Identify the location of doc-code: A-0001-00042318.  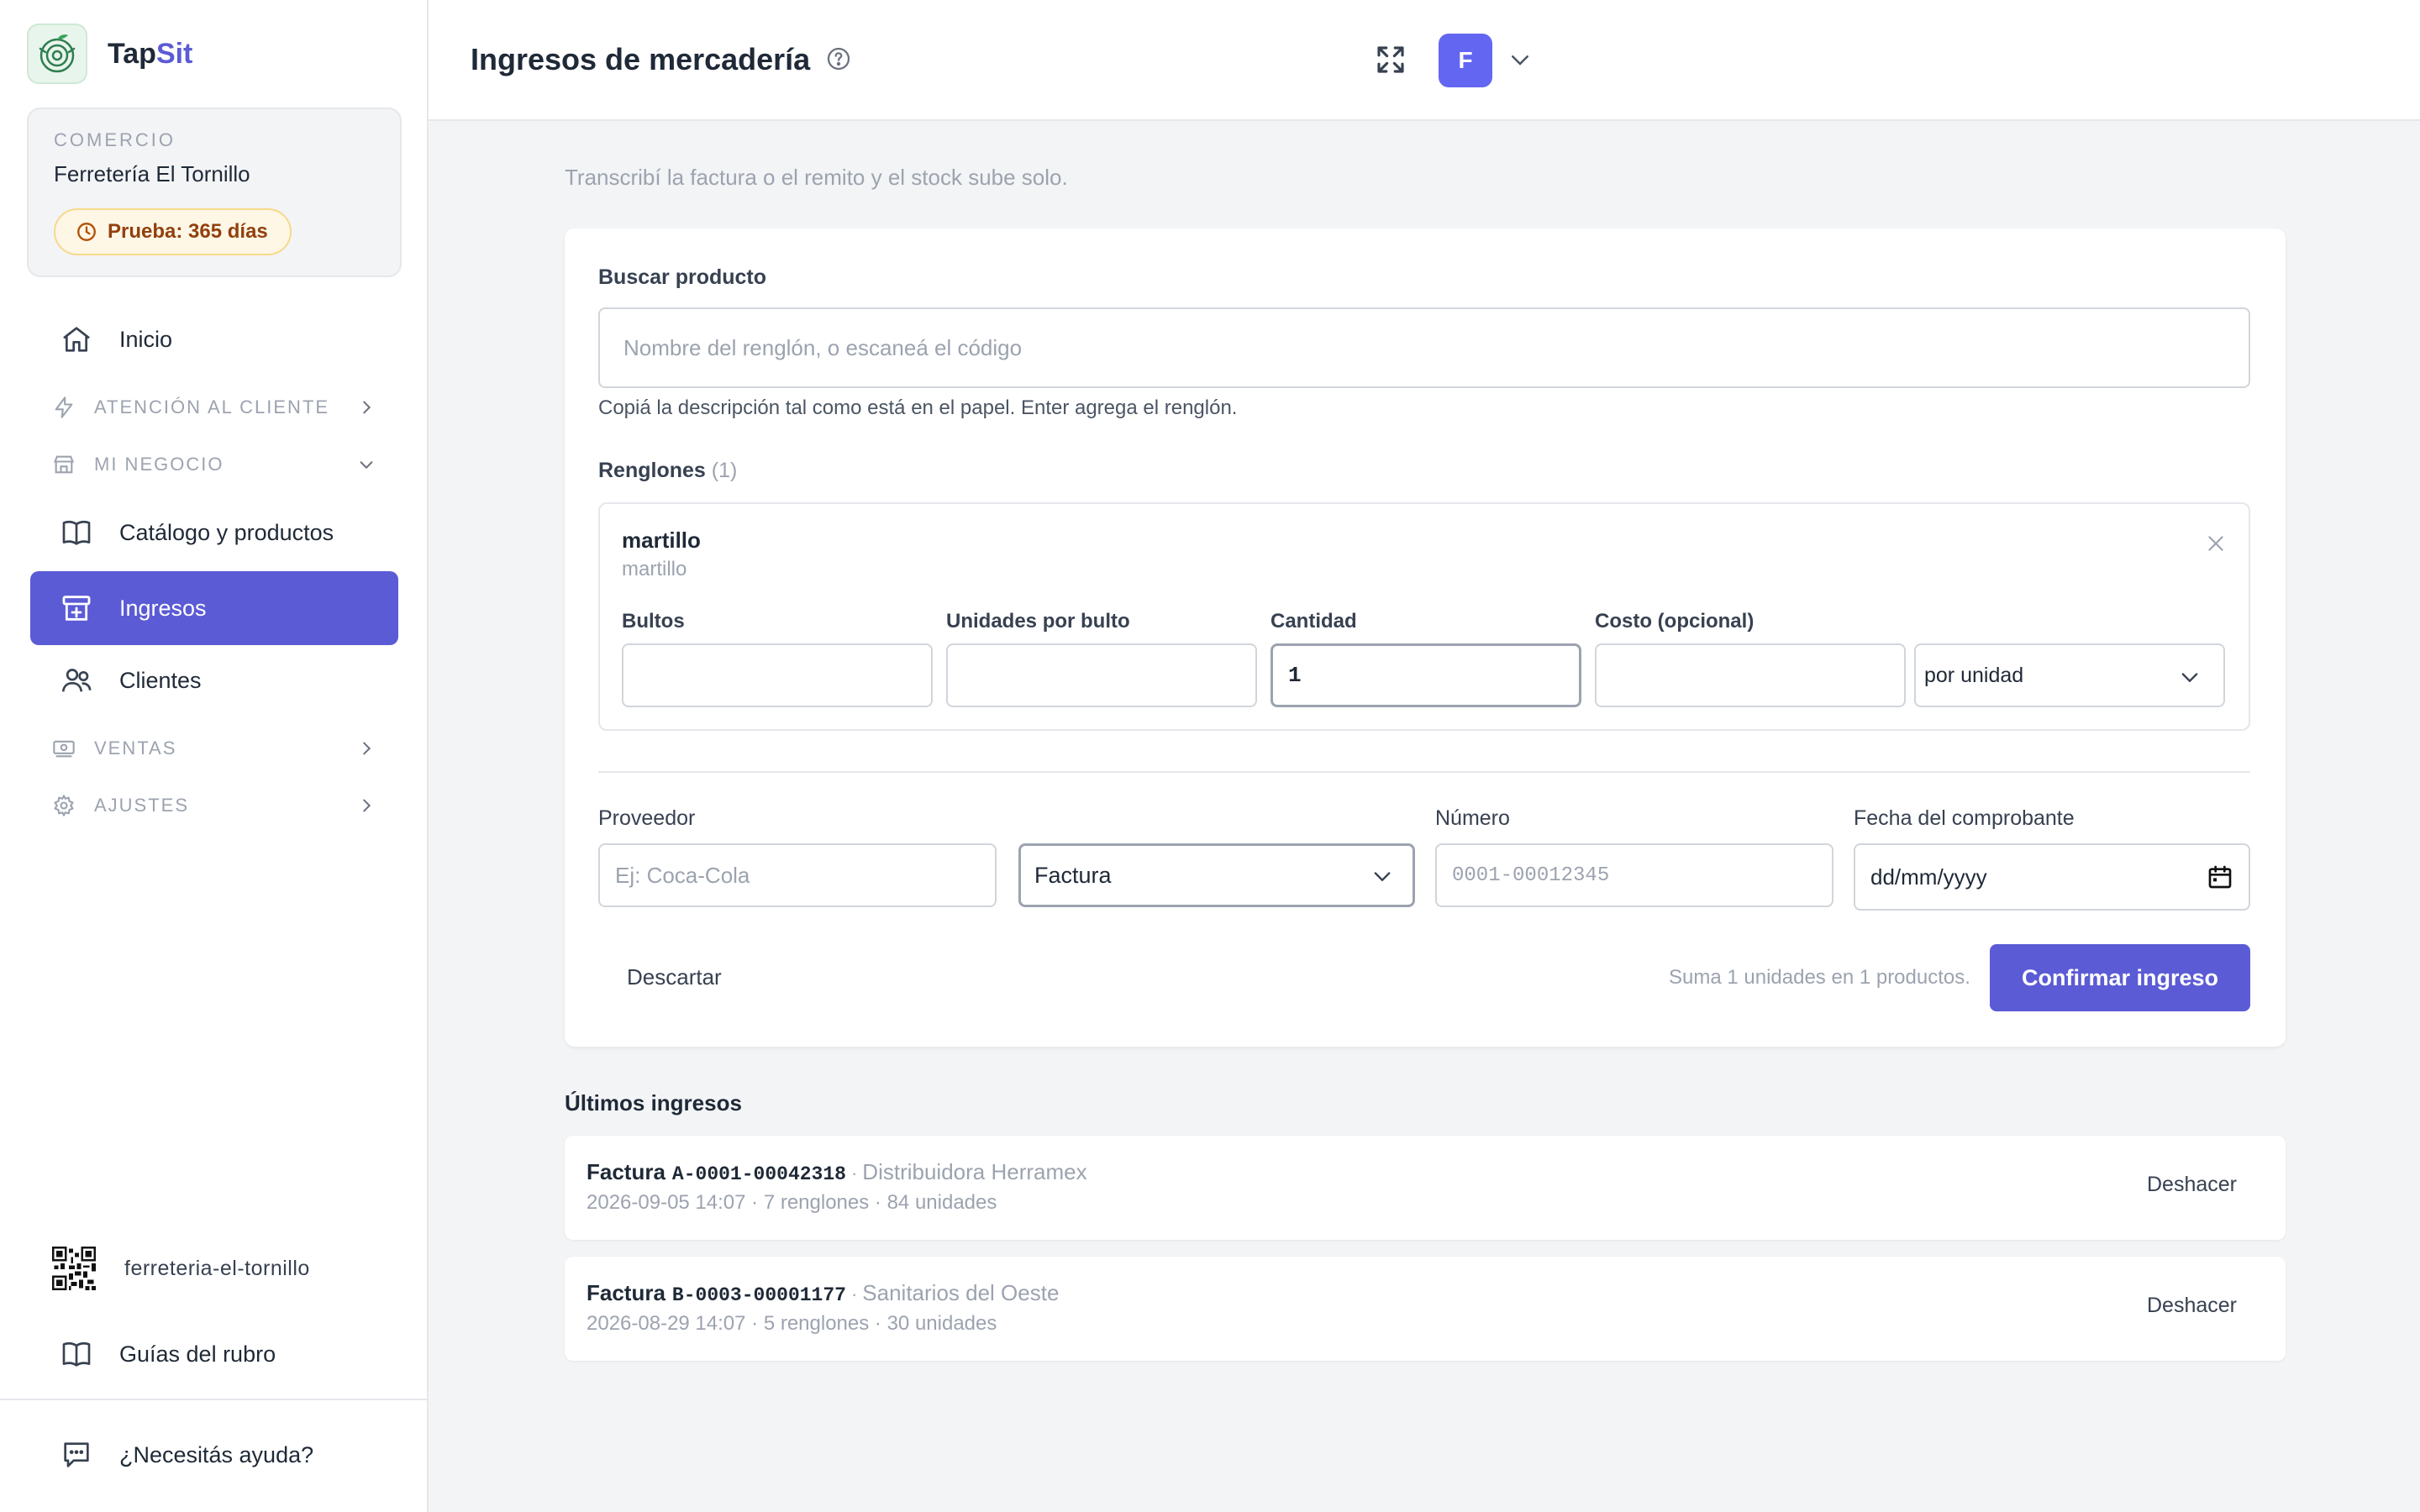
(758, 1174).